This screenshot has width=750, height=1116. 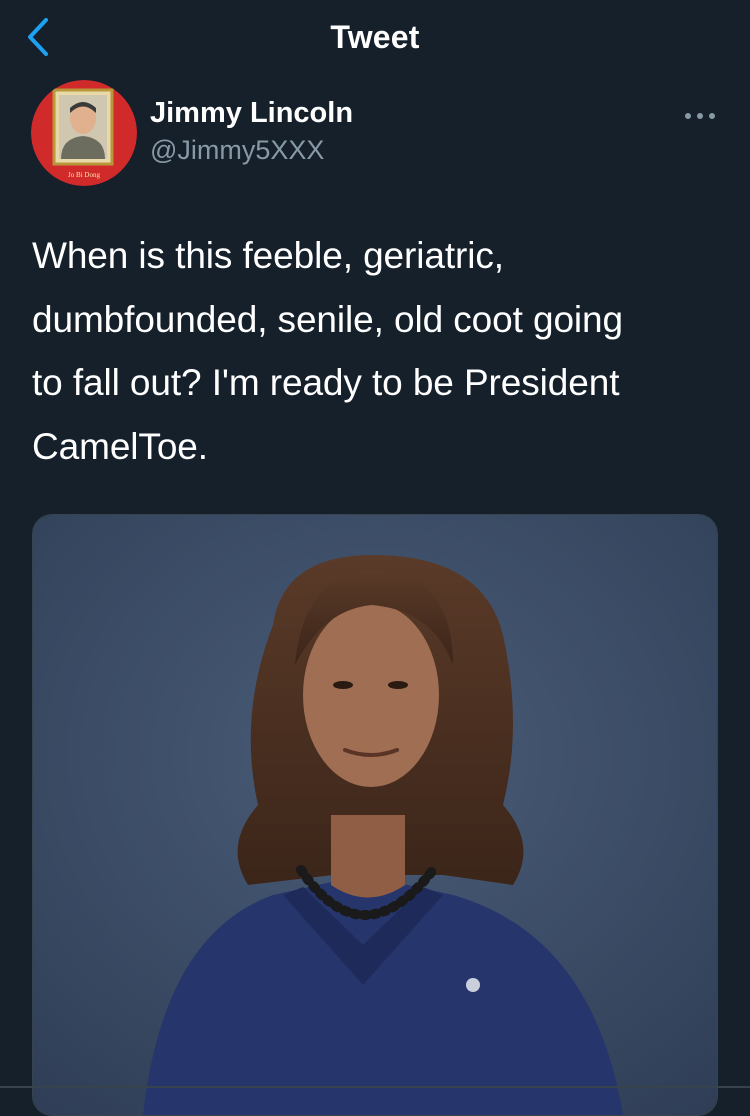 What do you see at coordinates (375, 1087) in the screenshot?
I see `bottom-divider` at bounding box center [375, 1087].